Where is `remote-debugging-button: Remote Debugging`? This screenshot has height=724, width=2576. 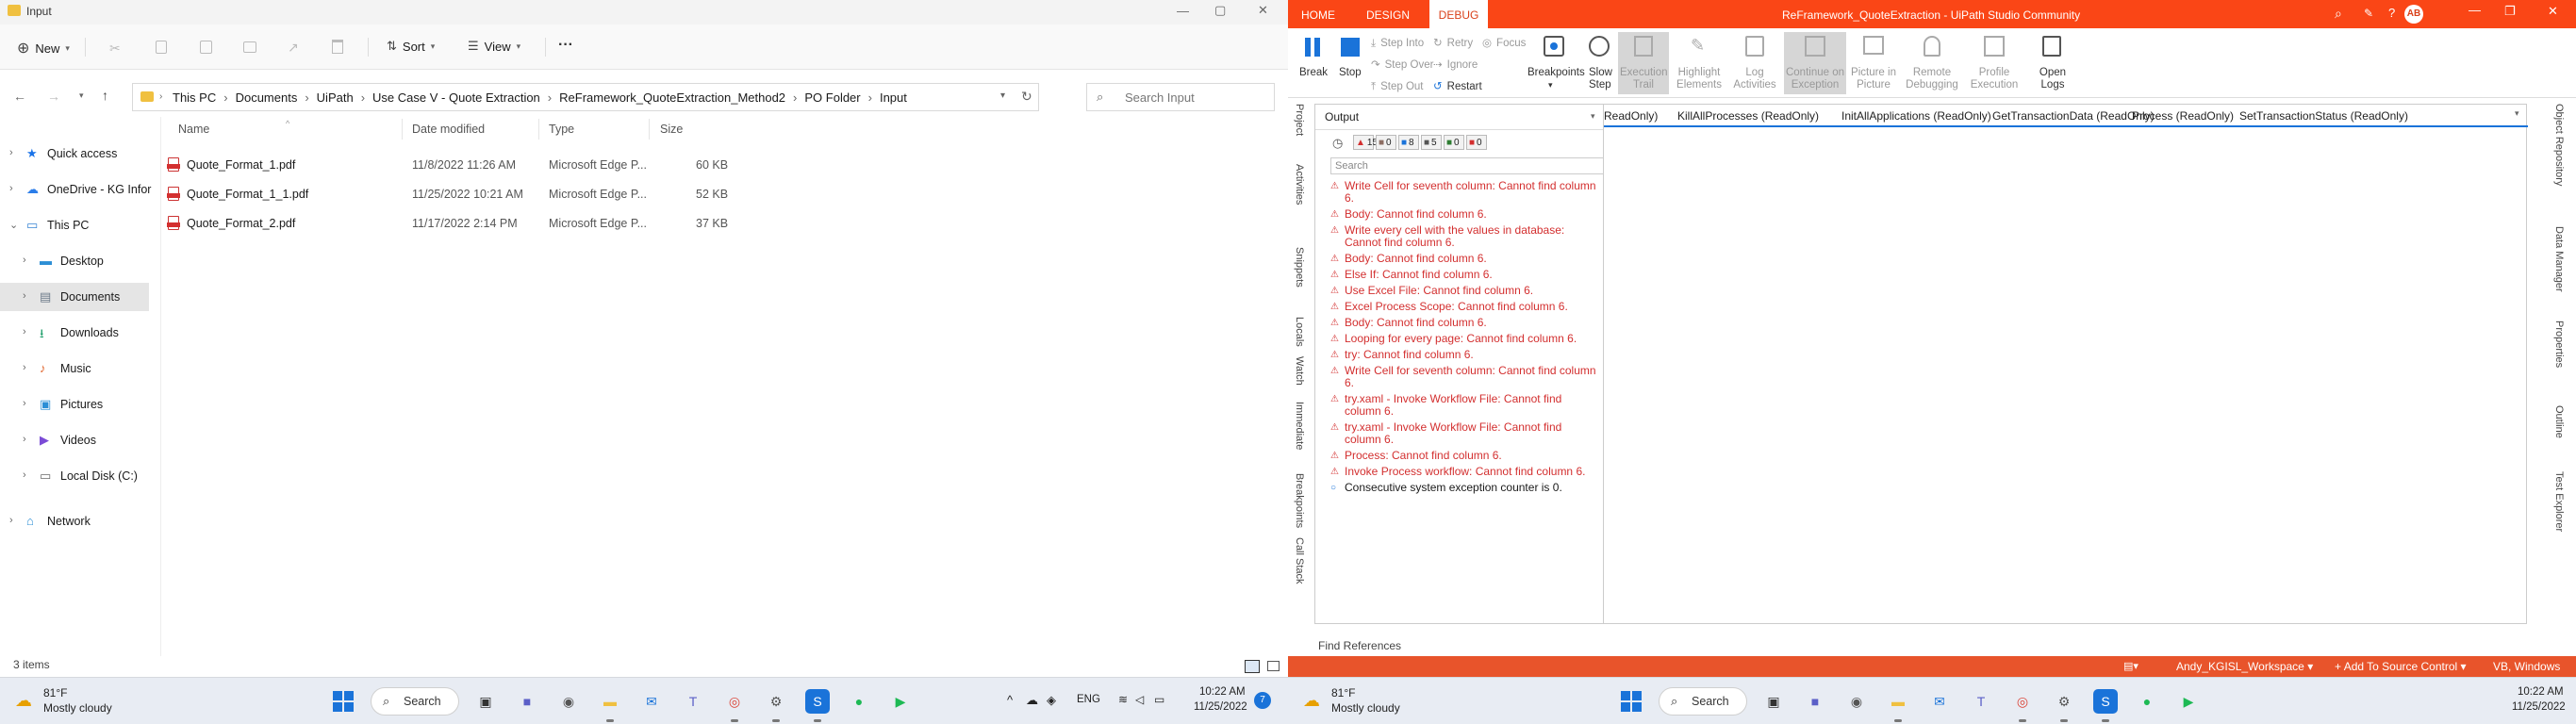
remote-debugging-button: Remote Debugging is located at coordinates (1932, 64).